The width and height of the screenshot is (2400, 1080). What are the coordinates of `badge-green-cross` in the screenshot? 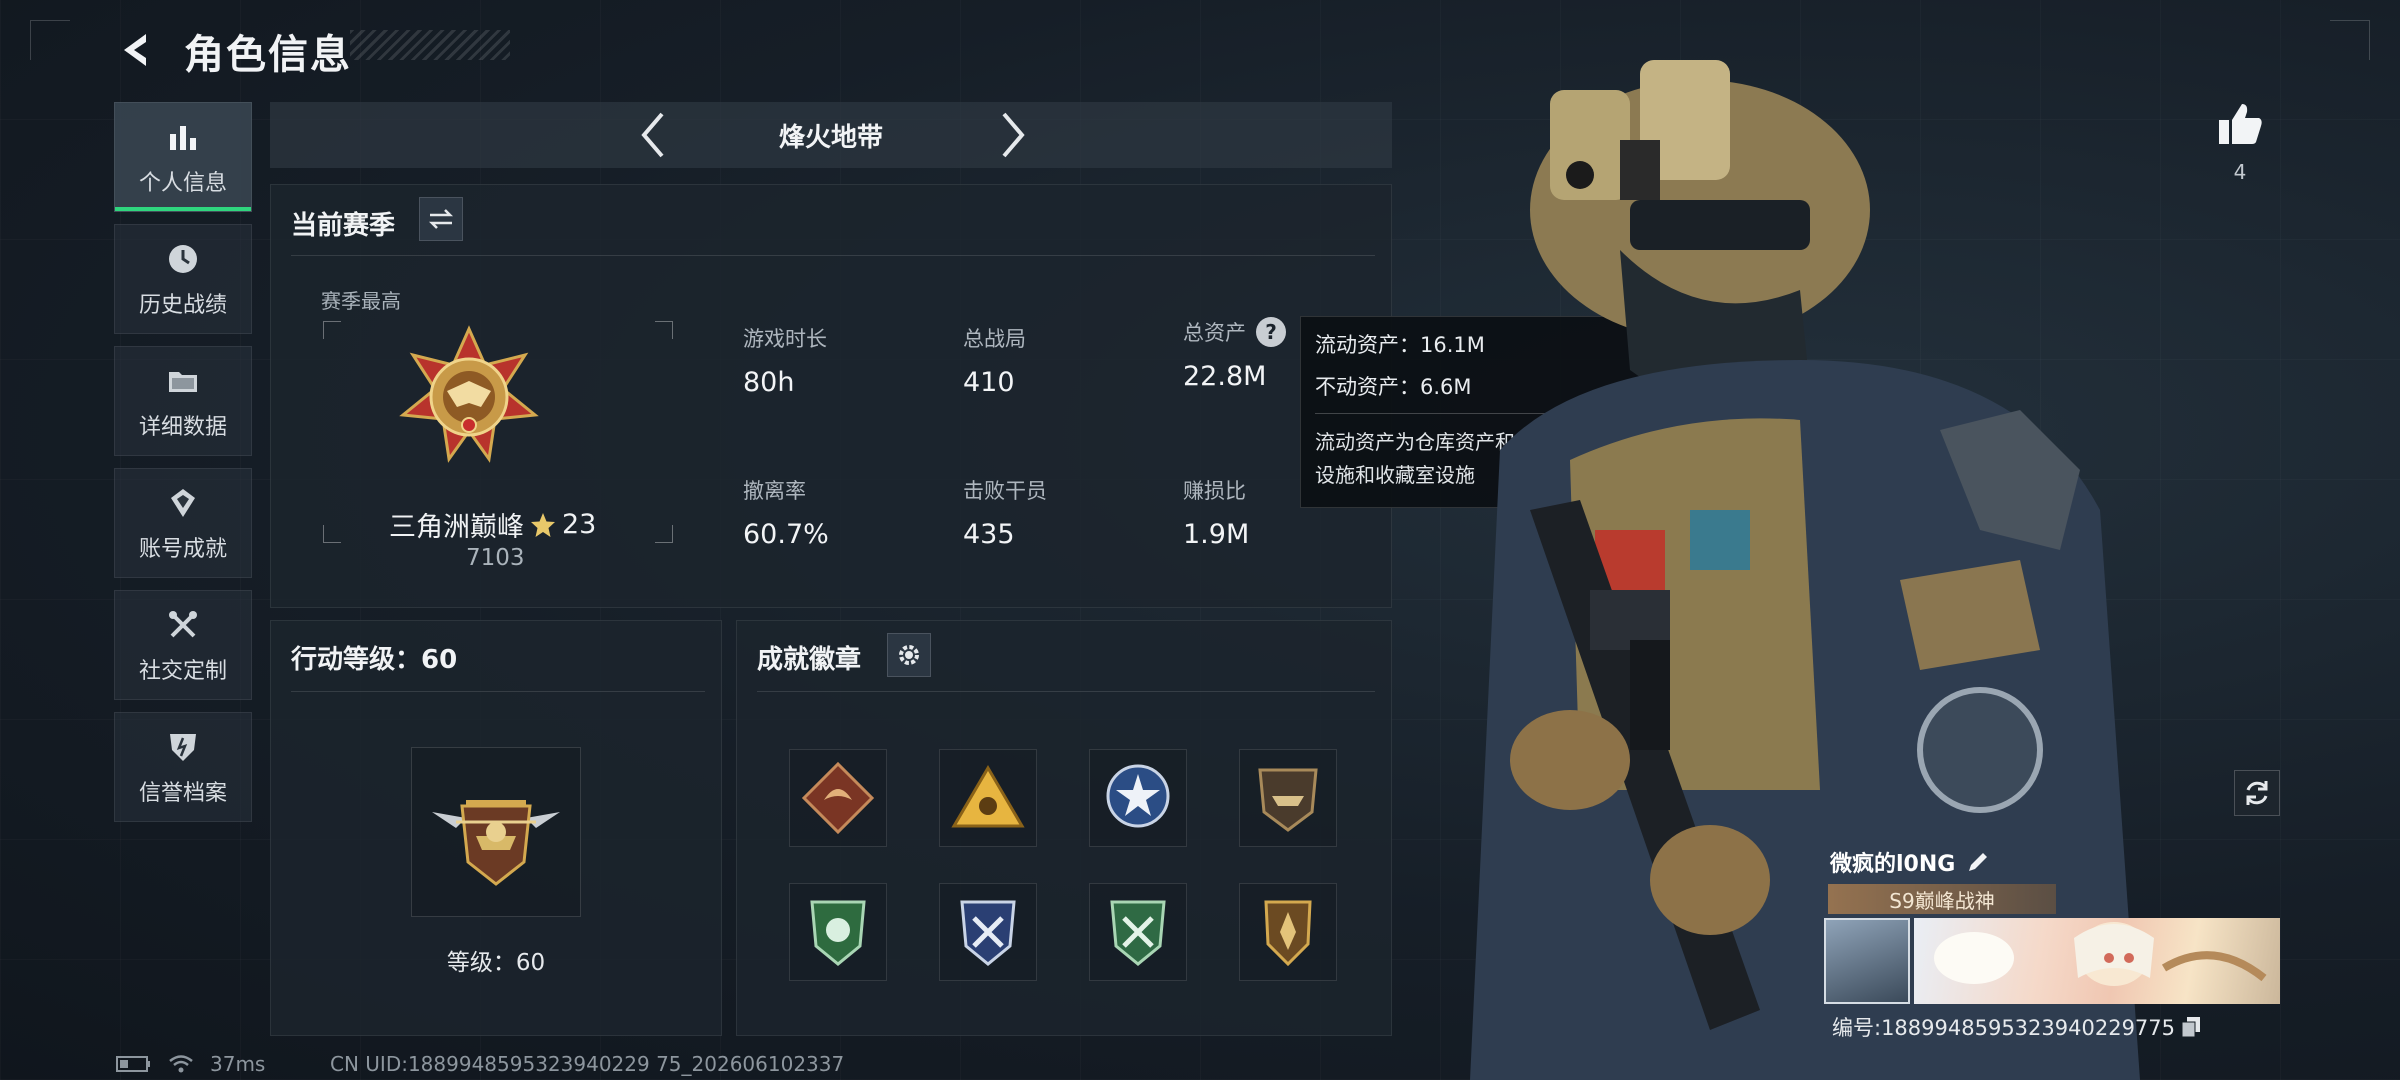 It's located at (1138, 932).